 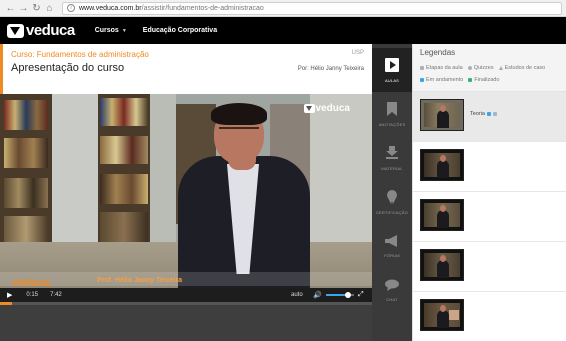 I want to click on player-controls: ▶ 0:15 7:42 auto 🔊 ⤢, so click(x=186, y=295).